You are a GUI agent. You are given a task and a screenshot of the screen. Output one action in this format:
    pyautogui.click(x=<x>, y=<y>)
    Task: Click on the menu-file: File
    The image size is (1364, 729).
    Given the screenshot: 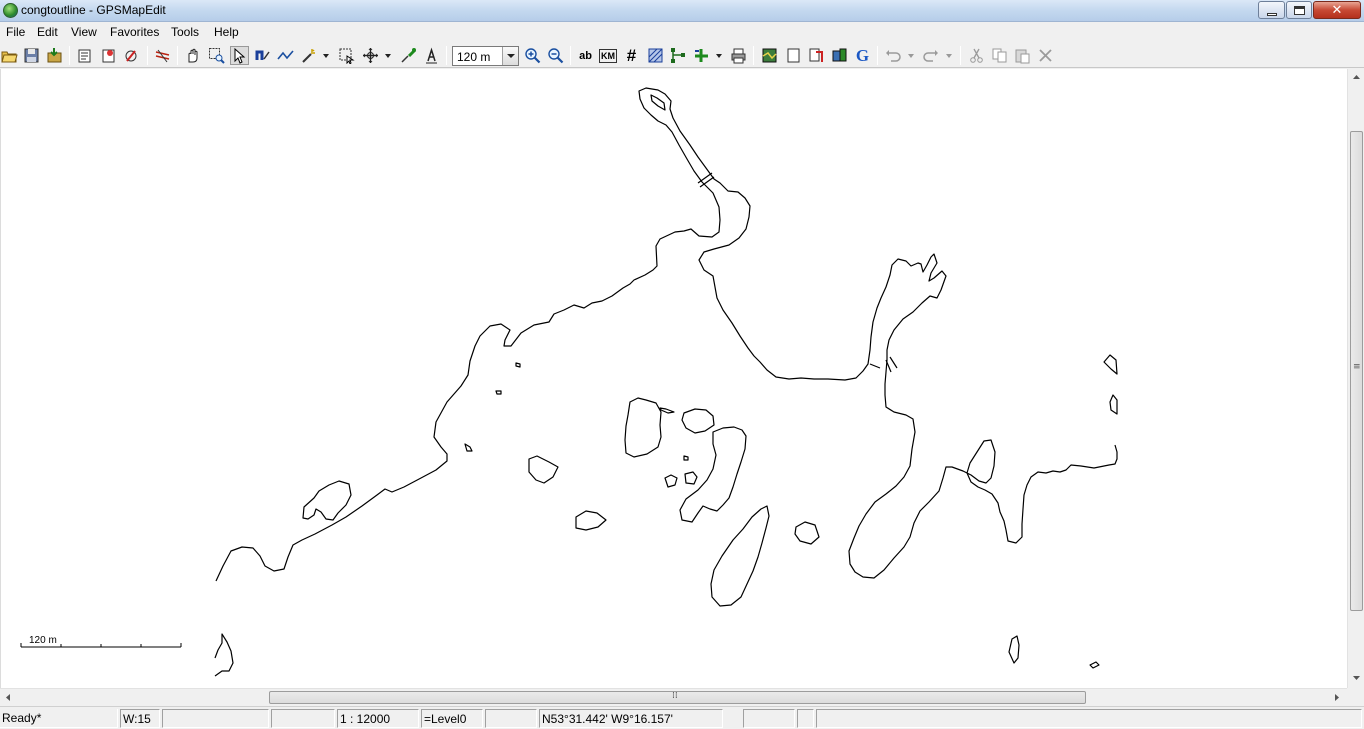 What is the action you would take?
    pyautogui.click(x=15, y=32)
    